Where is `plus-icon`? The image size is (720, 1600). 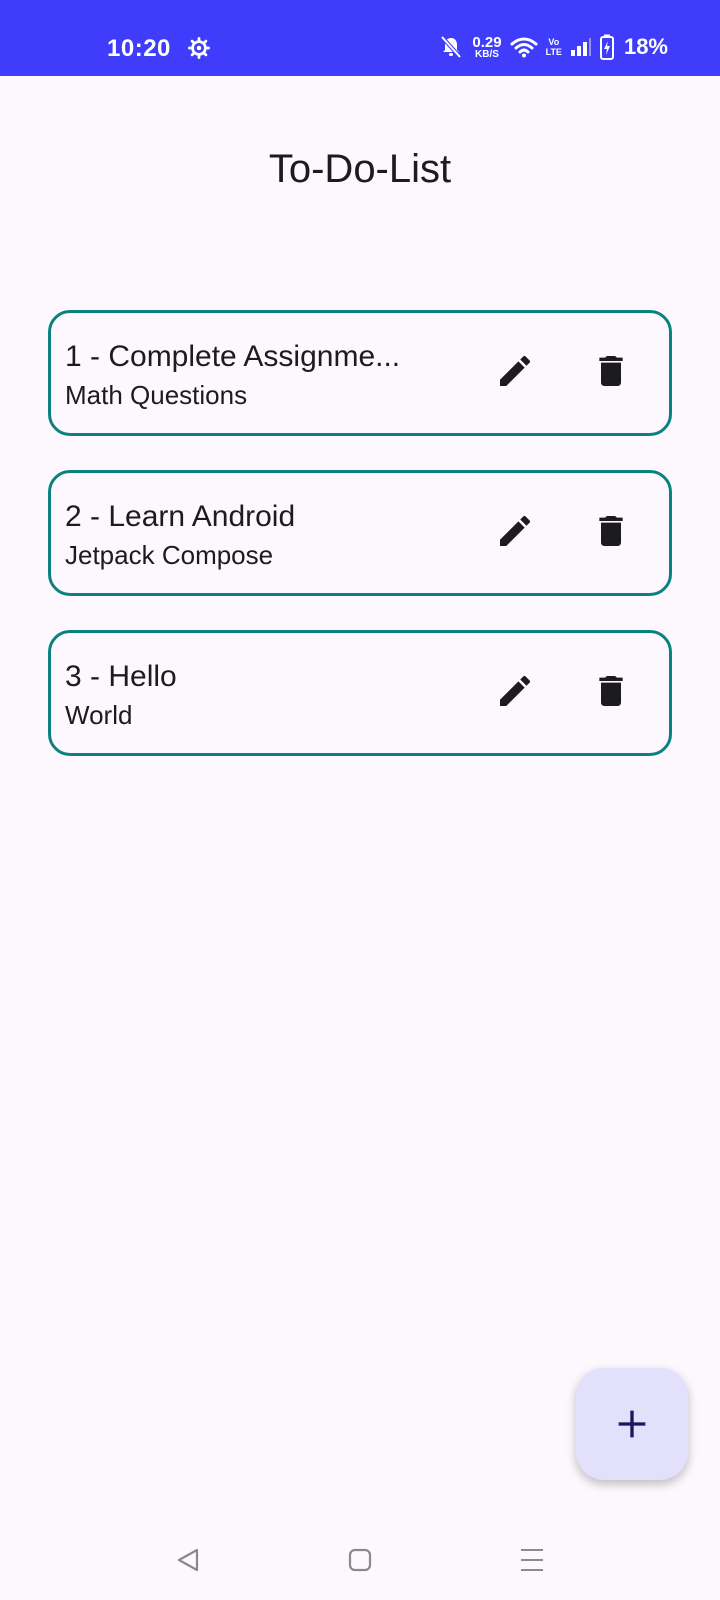
plus-icon is located at coordinates (632, 1424).